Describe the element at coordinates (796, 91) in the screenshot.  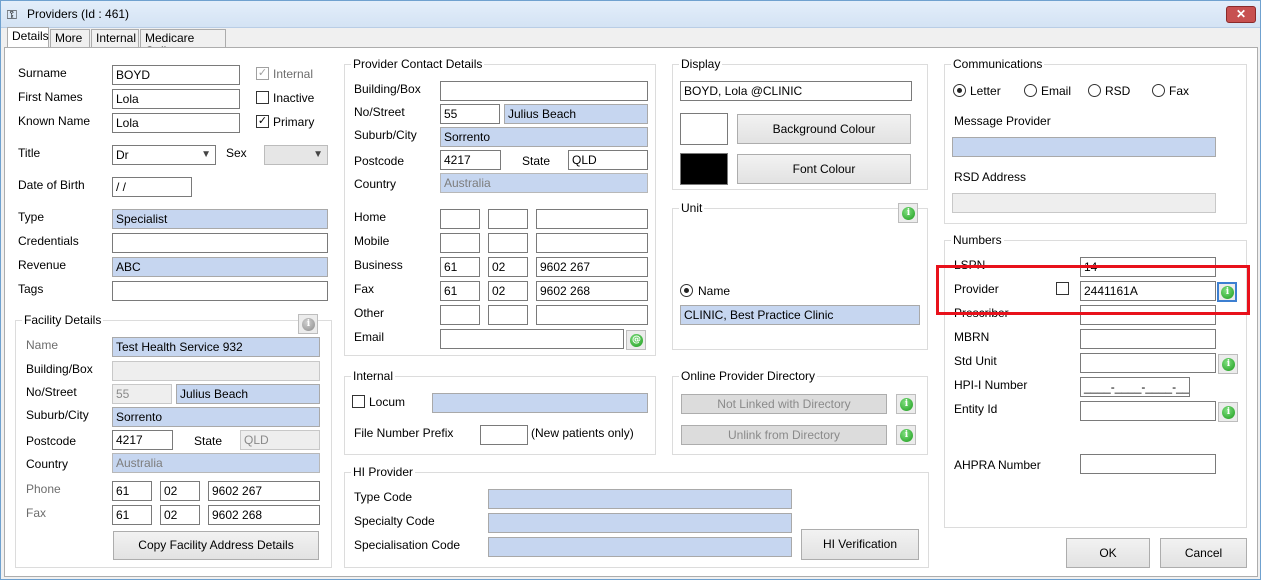
I see `display-name-field: BOYD, Lola @CLINIC` at that location.